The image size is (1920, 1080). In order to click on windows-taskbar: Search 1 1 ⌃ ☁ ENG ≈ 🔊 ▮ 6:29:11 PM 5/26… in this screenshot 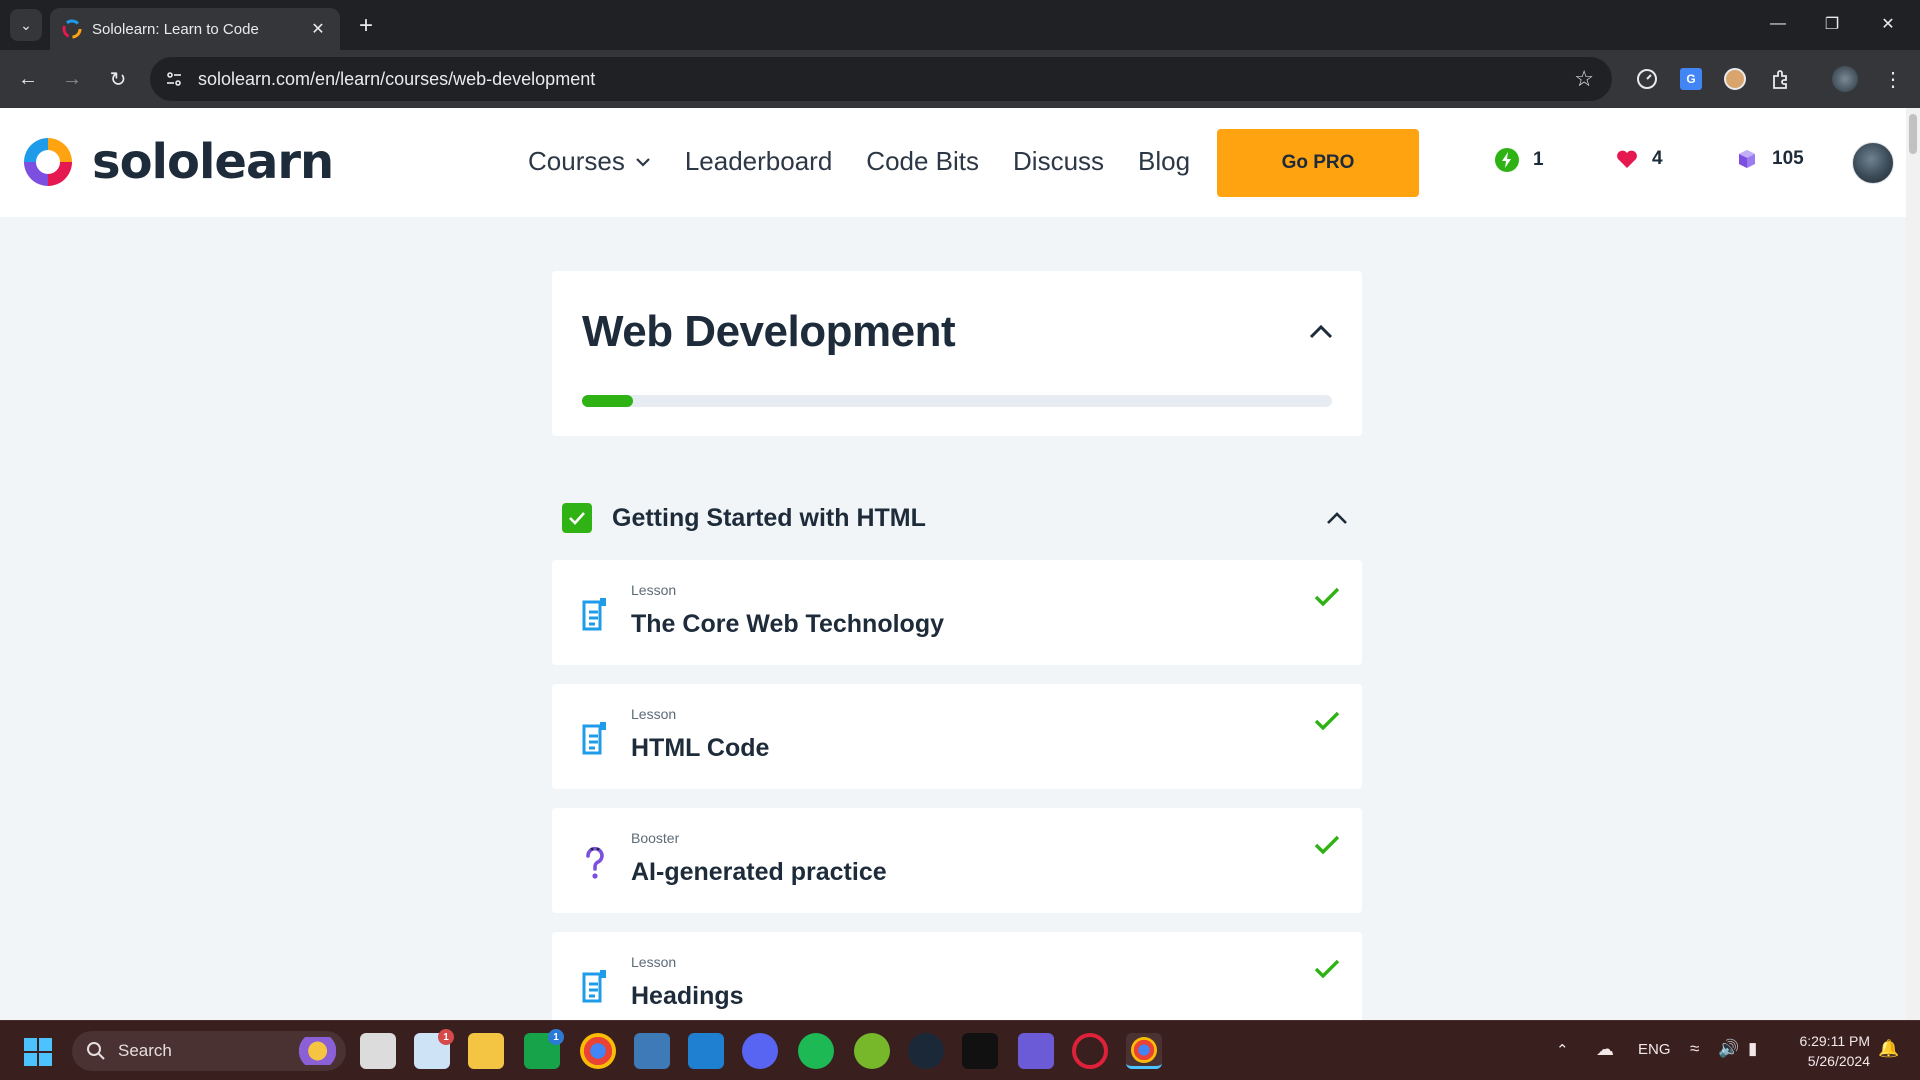, I will do `click(960, 1050)`.